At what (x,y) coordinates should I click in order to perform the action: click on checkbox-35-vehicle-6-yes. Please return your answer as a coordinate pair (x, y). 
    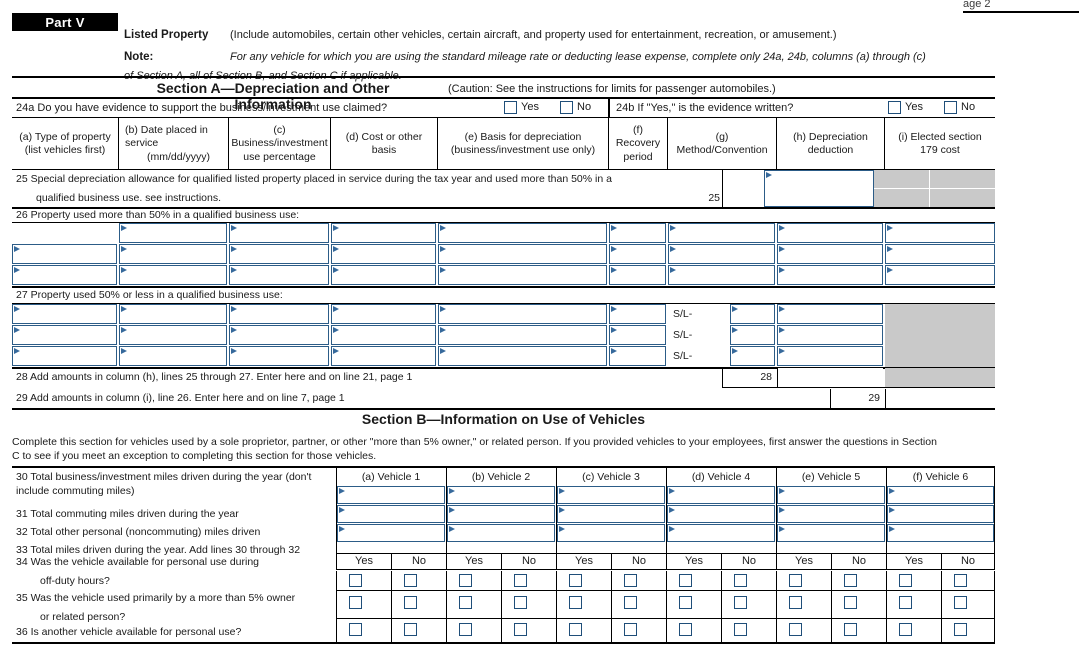
    Looking at the image, I should click on (905, 602).